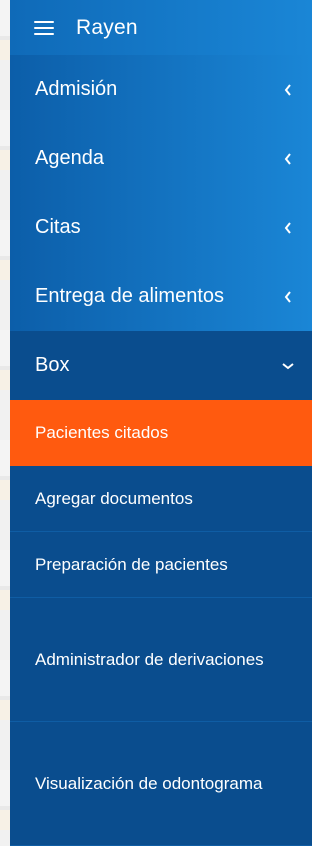 This screenshot has height=846, width=320. I want to click on chevron-down-icon, so click(288, 366).